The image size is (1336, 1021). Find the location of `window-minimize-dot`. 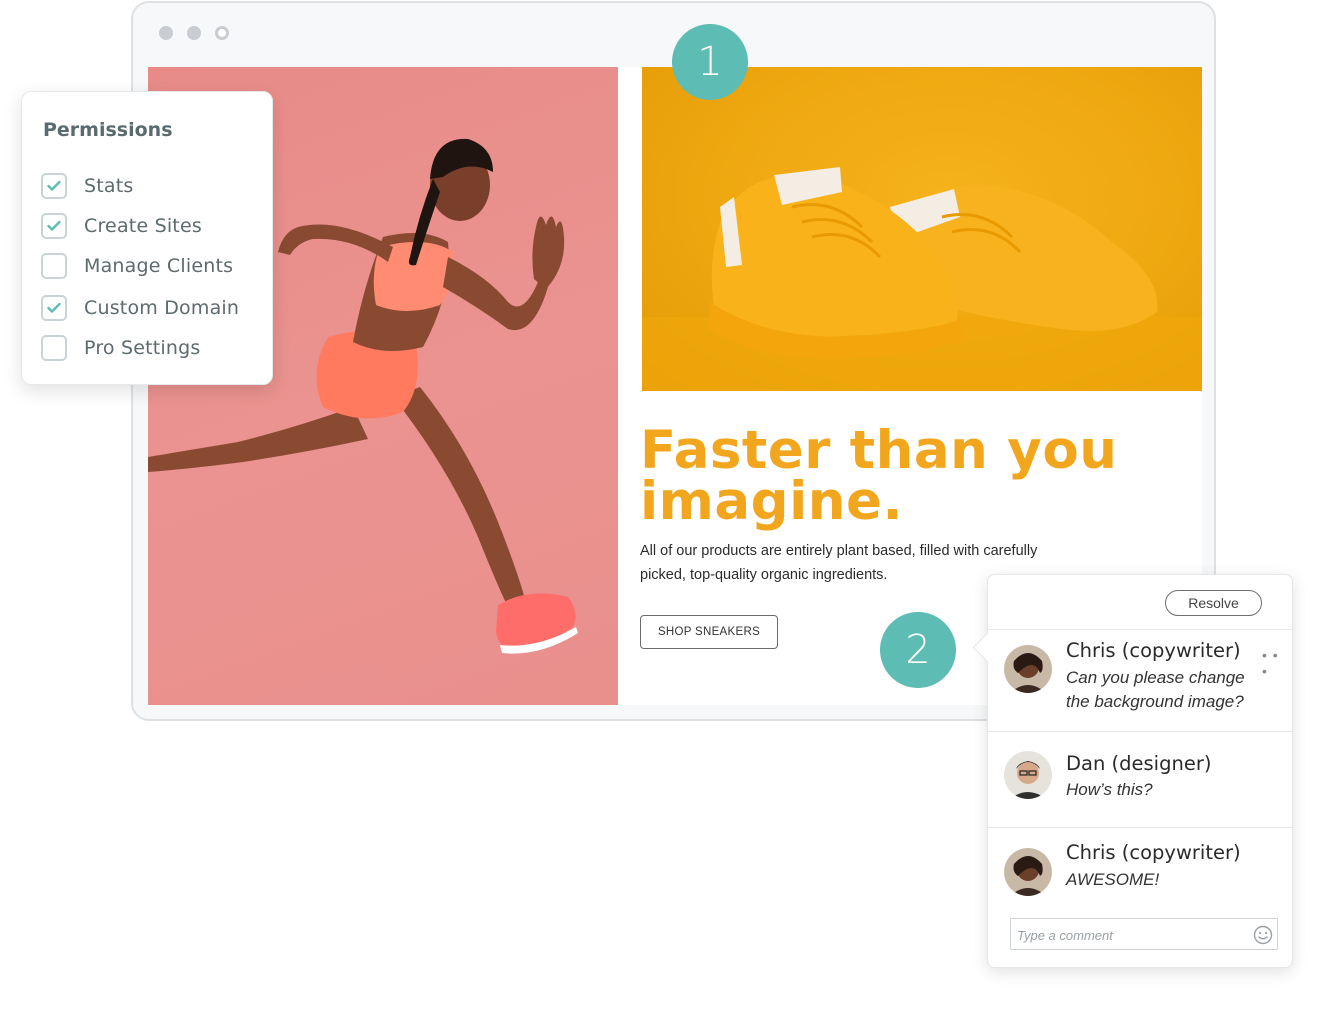

window-minimize-dot is located at coordinates (194, 33).